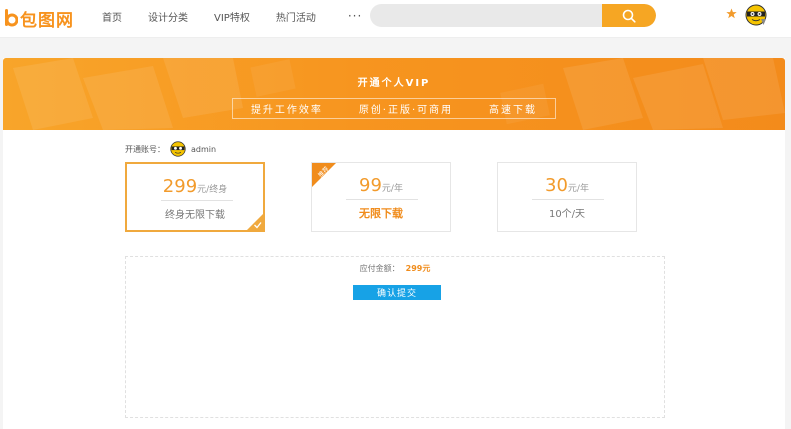 The image size is (791, 429). What do you see at coordinates (47, 20) in the screenshot?
I see `logo-text: 包图网` at bounding box center [47, 20].